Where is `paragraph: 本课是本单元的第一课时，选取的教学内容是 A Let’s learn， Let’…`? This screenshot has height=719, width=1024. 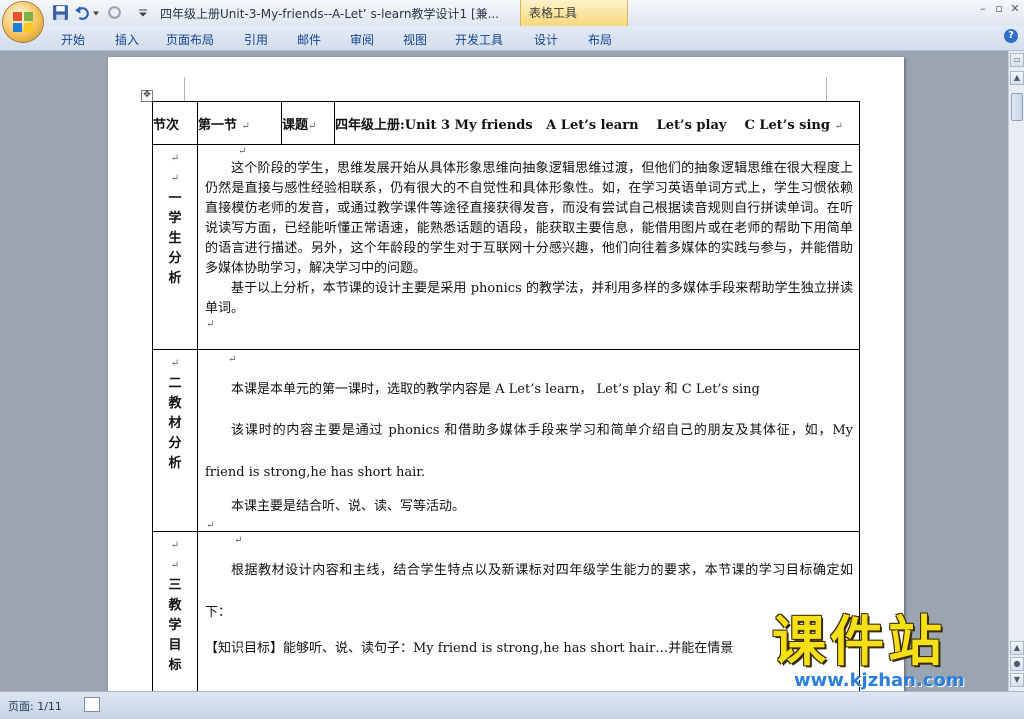 paragraph: 本课是本单元的第一课时，选取的教学内容是 A Let’s learn， Let’… is located at coordinates (495, 389).